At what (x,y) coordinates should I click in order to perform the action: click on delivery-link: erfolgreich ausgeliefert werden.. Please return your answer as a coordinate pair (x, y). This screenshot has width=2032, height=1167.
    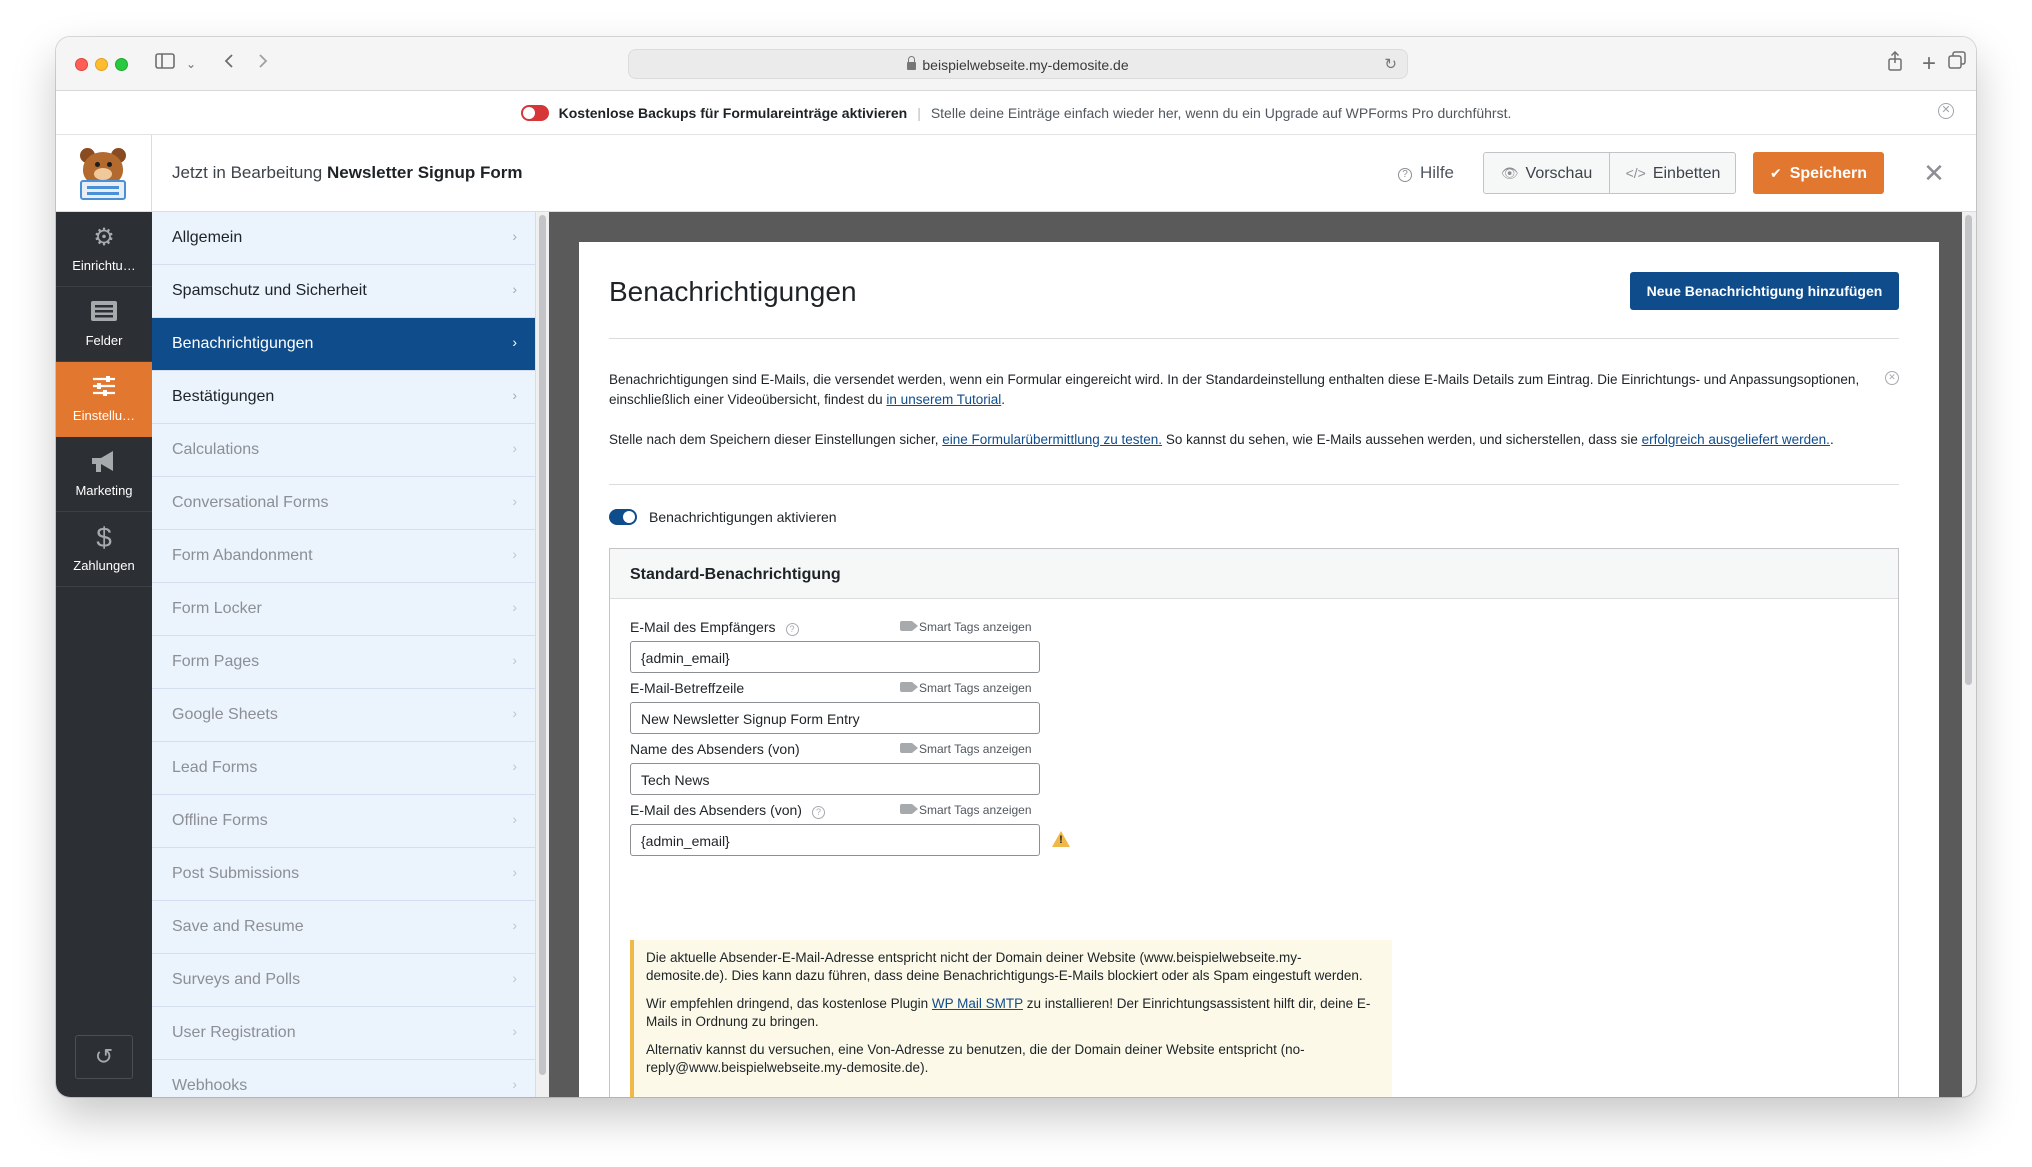
    Looking at the image, I should click on (1736, 439).